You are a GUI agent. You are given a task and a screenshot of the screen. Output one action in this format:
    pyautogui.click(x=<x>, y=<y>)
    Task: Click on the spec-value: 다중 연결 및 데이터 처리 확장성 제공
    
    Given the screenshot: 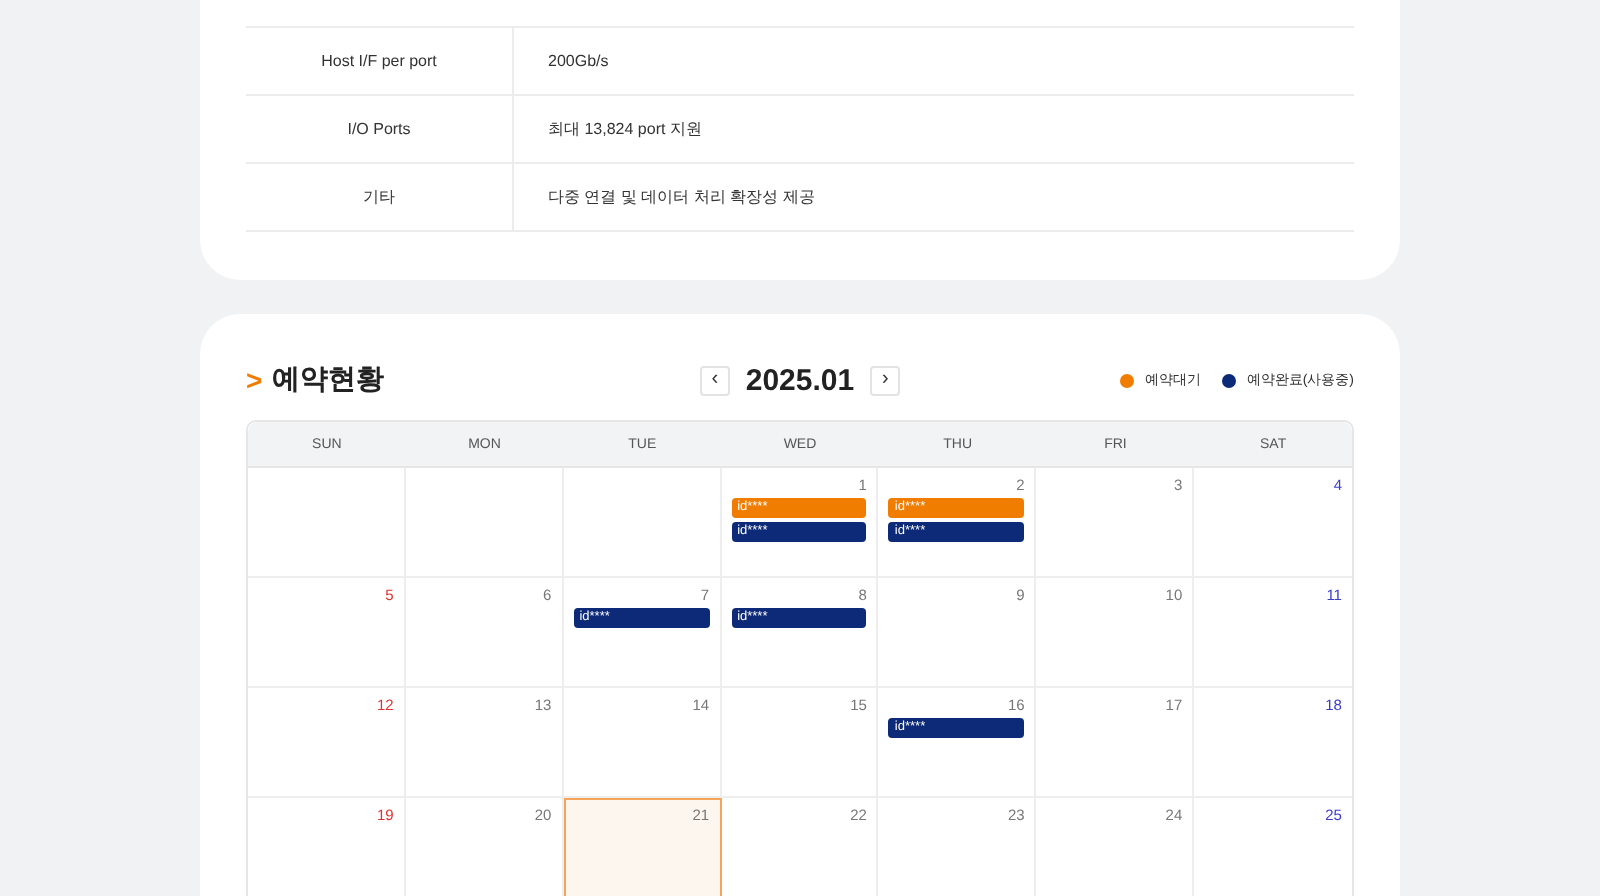 What is the action you would take?
    pyautogui.click(x=681, y=197)
    